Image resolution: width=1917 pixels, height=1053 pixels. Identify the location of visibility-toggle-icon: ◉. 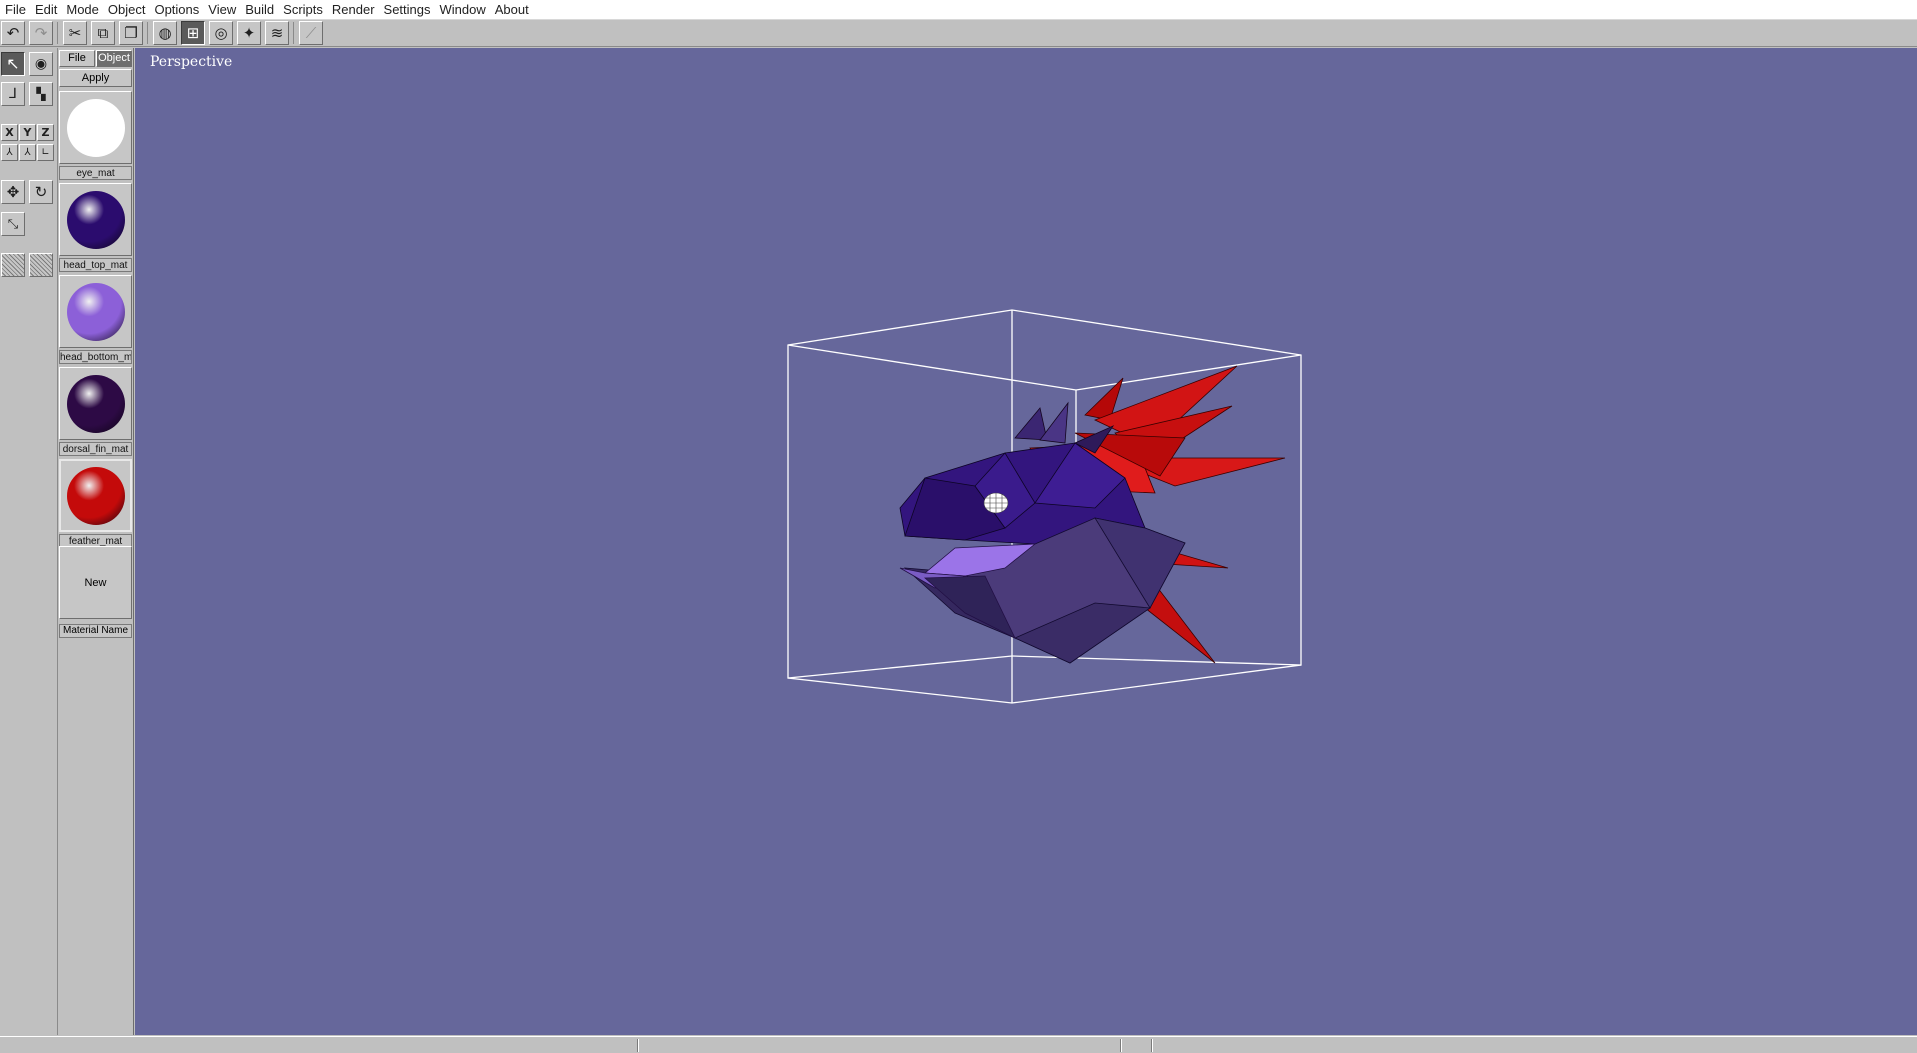
(41, 64).